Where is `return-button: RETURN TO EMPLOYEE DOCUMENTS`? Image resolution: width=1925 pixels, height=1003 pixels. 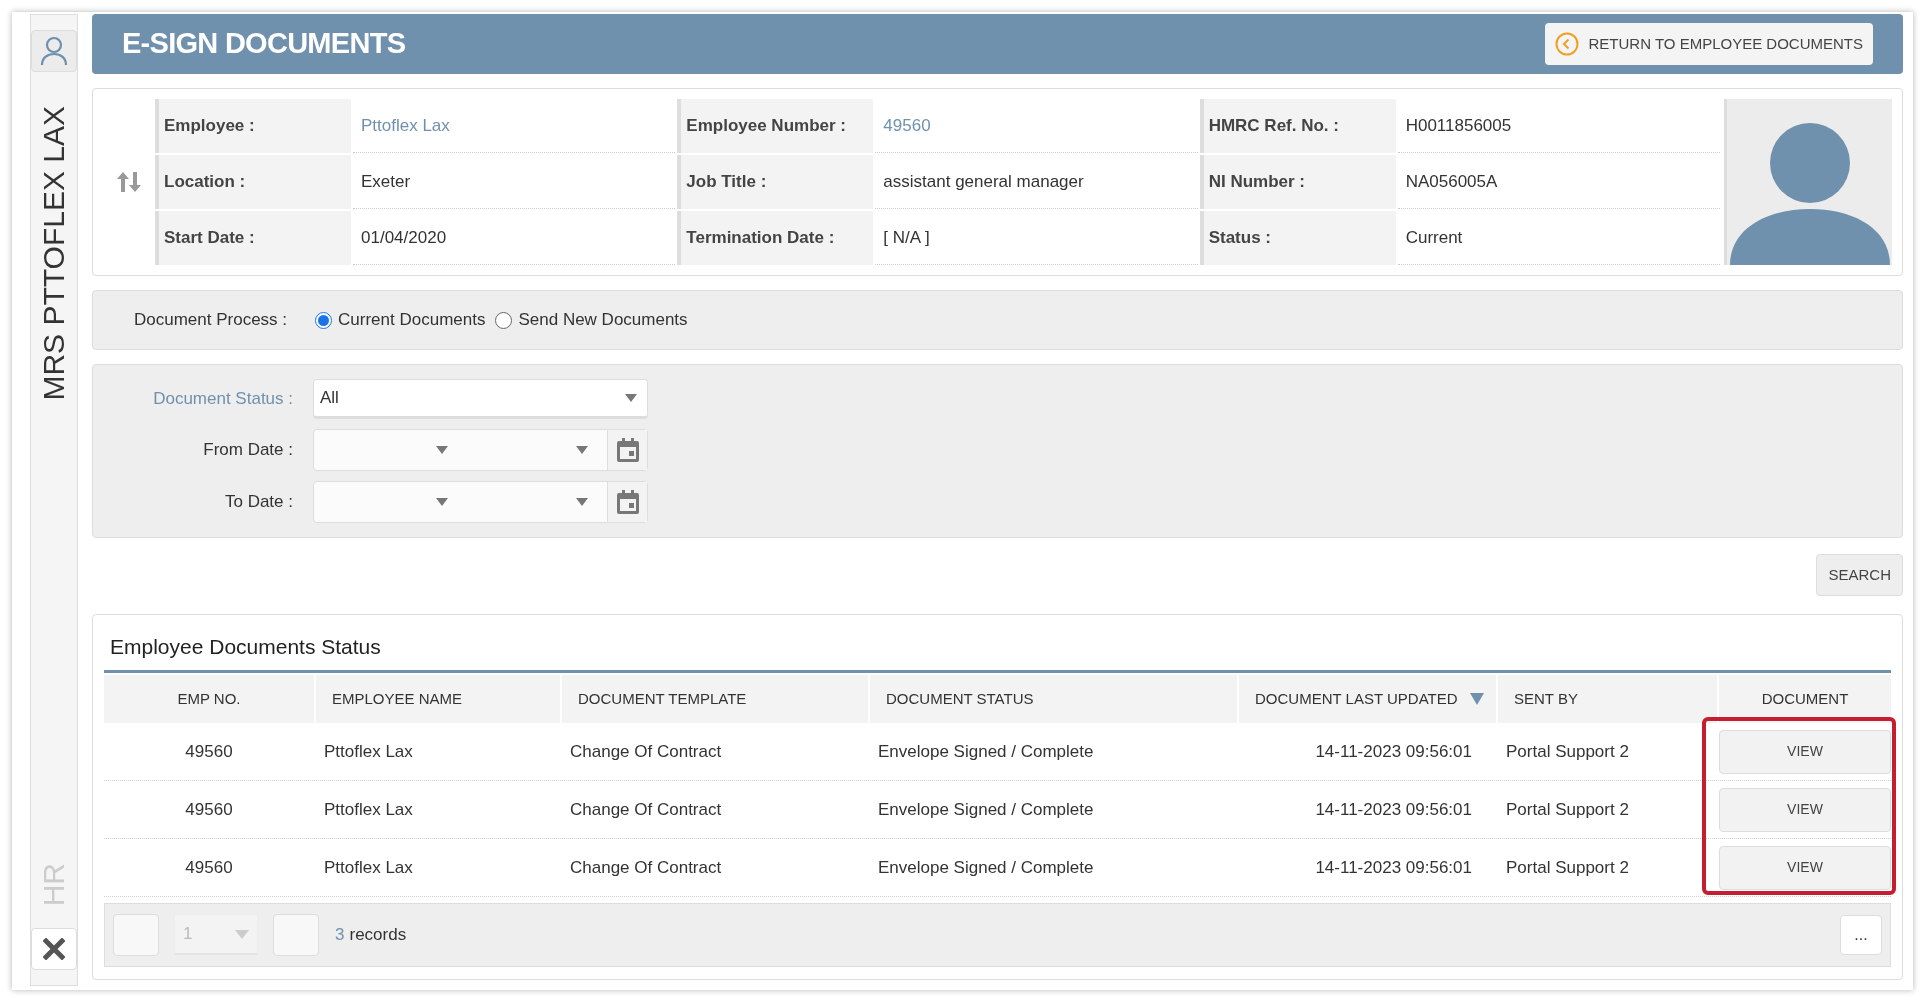 return-button: RETURN TO EMPLOYEE DOCUMENTS is located at coordinates (1708, 44).